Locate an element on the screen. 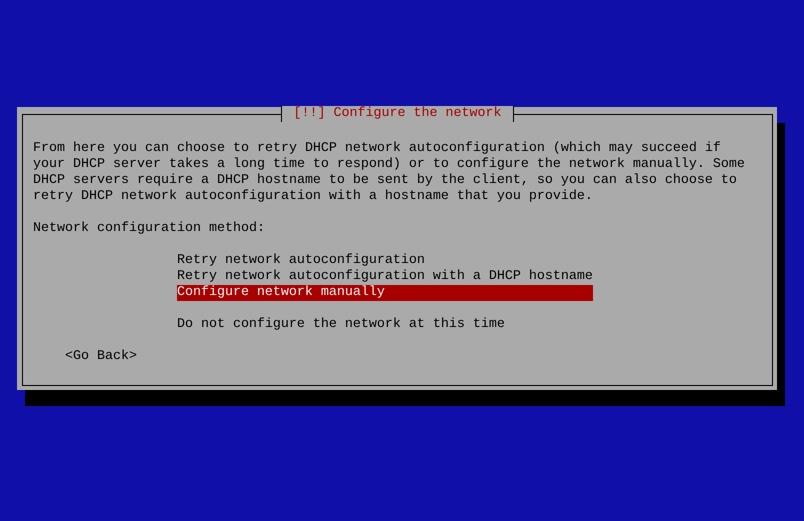 The width and height of the screenshot is (804, 521). menu-option: Do not configure the network at this time is located at coordinates (384, 325).